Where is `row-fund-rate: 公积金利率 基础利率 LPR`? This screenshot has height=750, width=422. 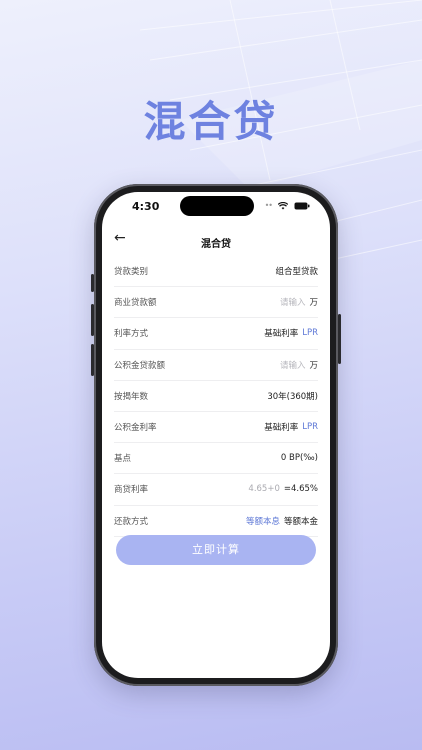
row-fund-rate: 公积金利率 基础利率 LPR is located at coordinates (216, 428).